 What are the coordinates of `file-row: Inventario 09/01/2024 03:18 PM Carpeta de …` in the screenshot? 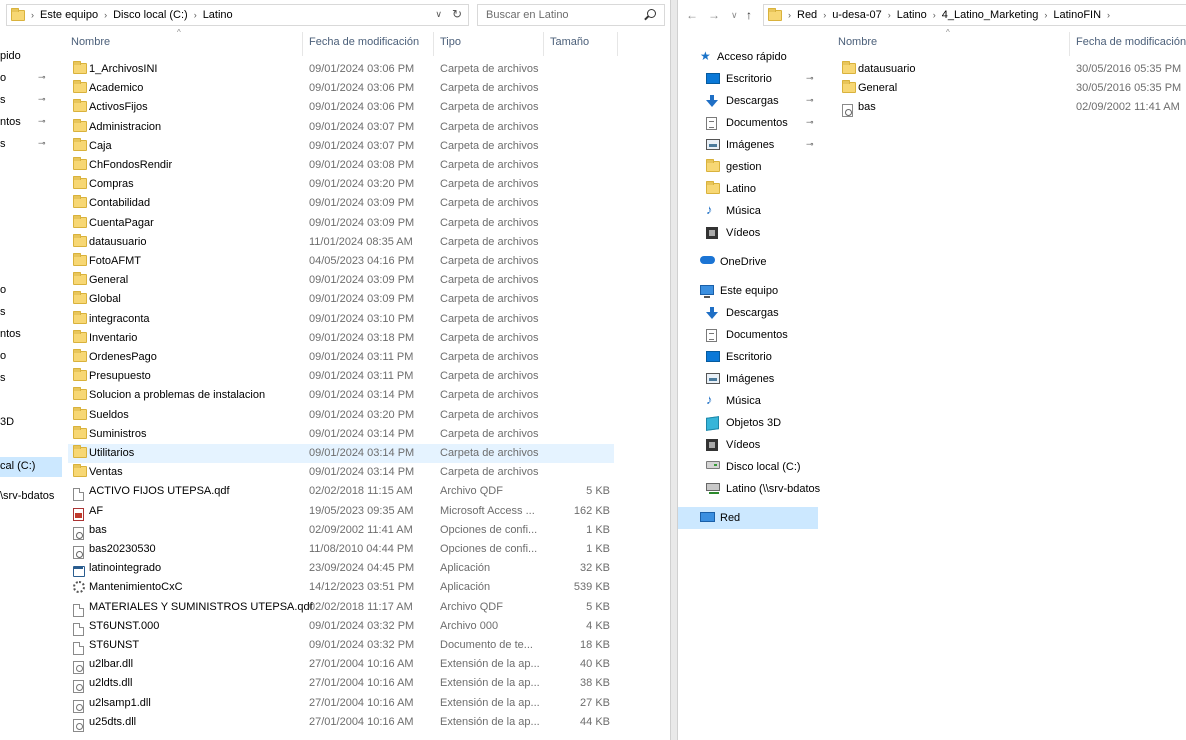 It's located at (341, 338).